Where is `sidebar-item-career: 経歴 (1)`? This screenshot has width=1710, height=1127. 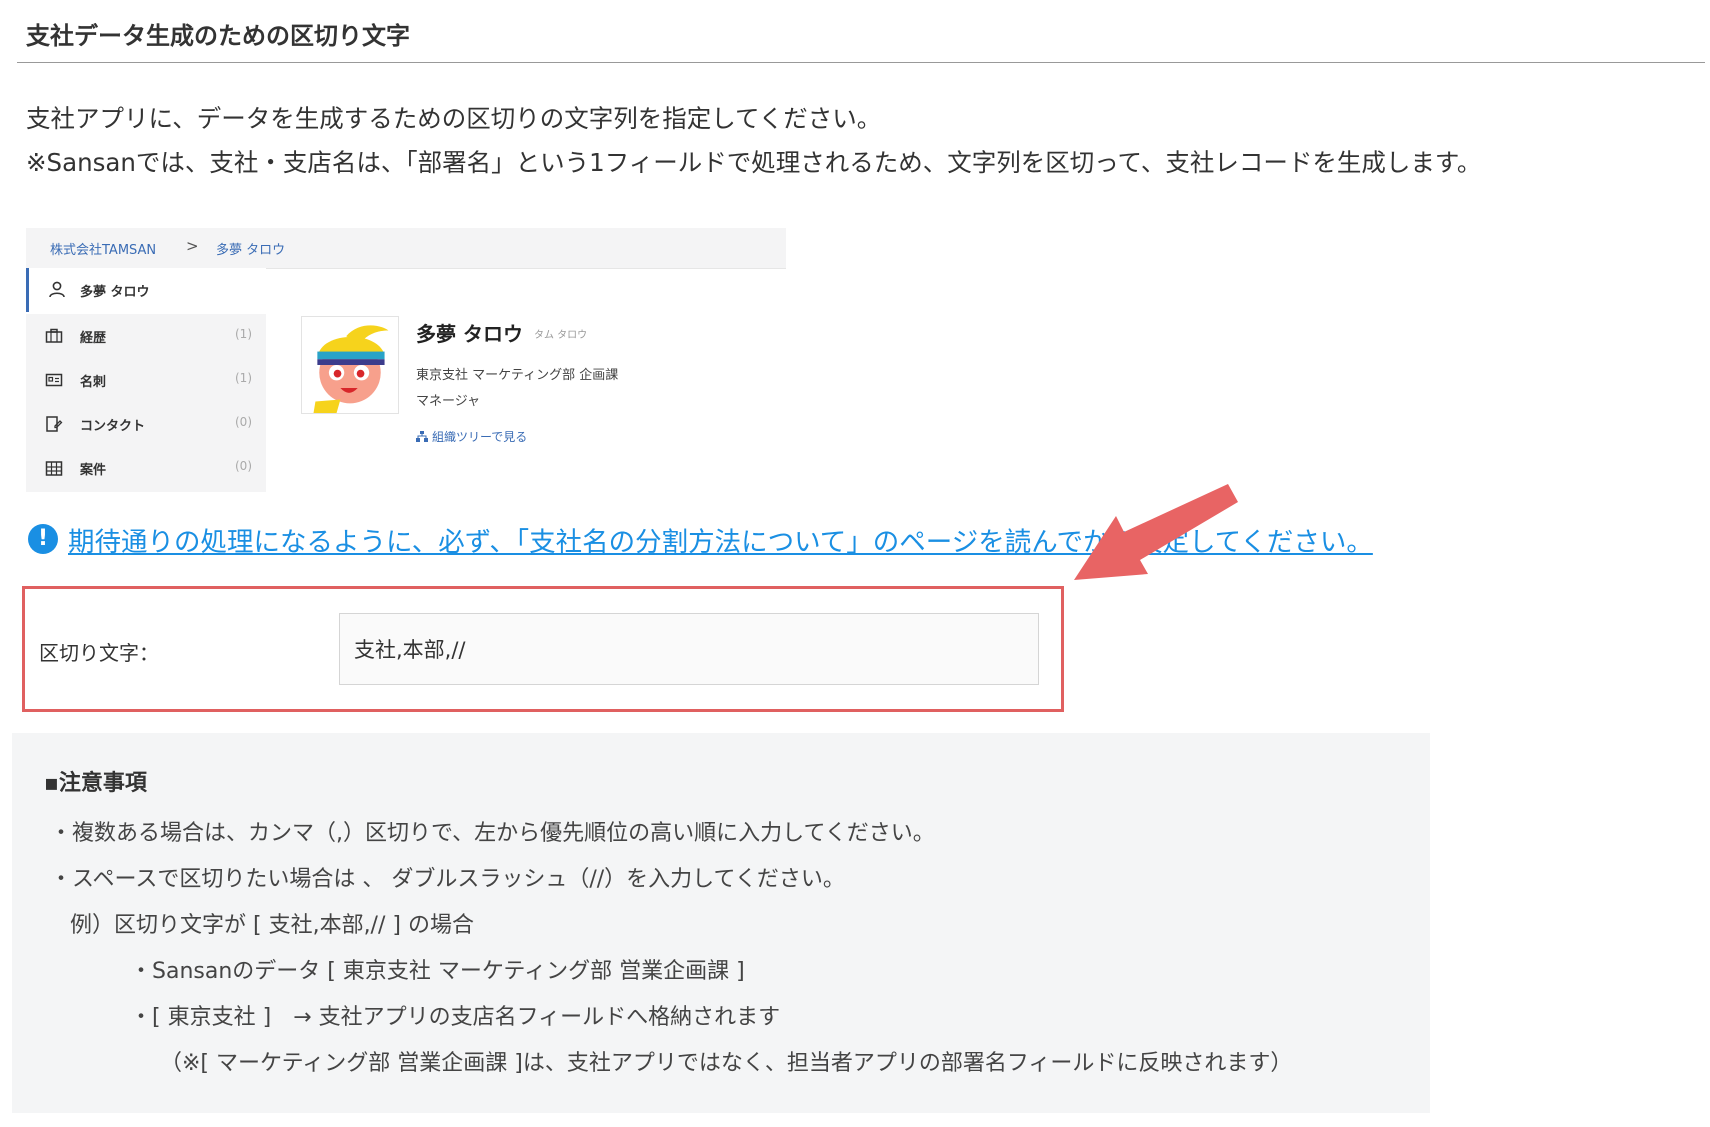
sidebar-item-career: 経歴 (1) is located at coordinates (146, 336).